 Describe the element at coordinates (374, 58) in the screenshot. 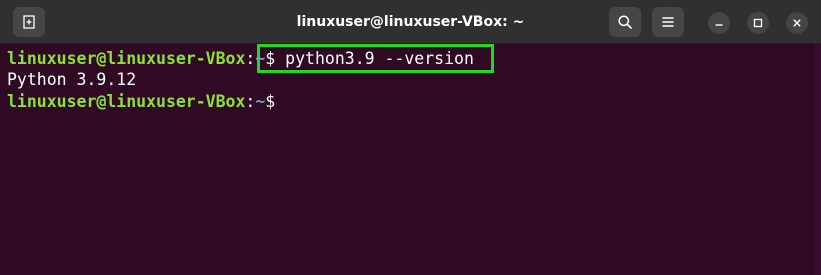

I see `command-text: python3.9 --version` at that location.